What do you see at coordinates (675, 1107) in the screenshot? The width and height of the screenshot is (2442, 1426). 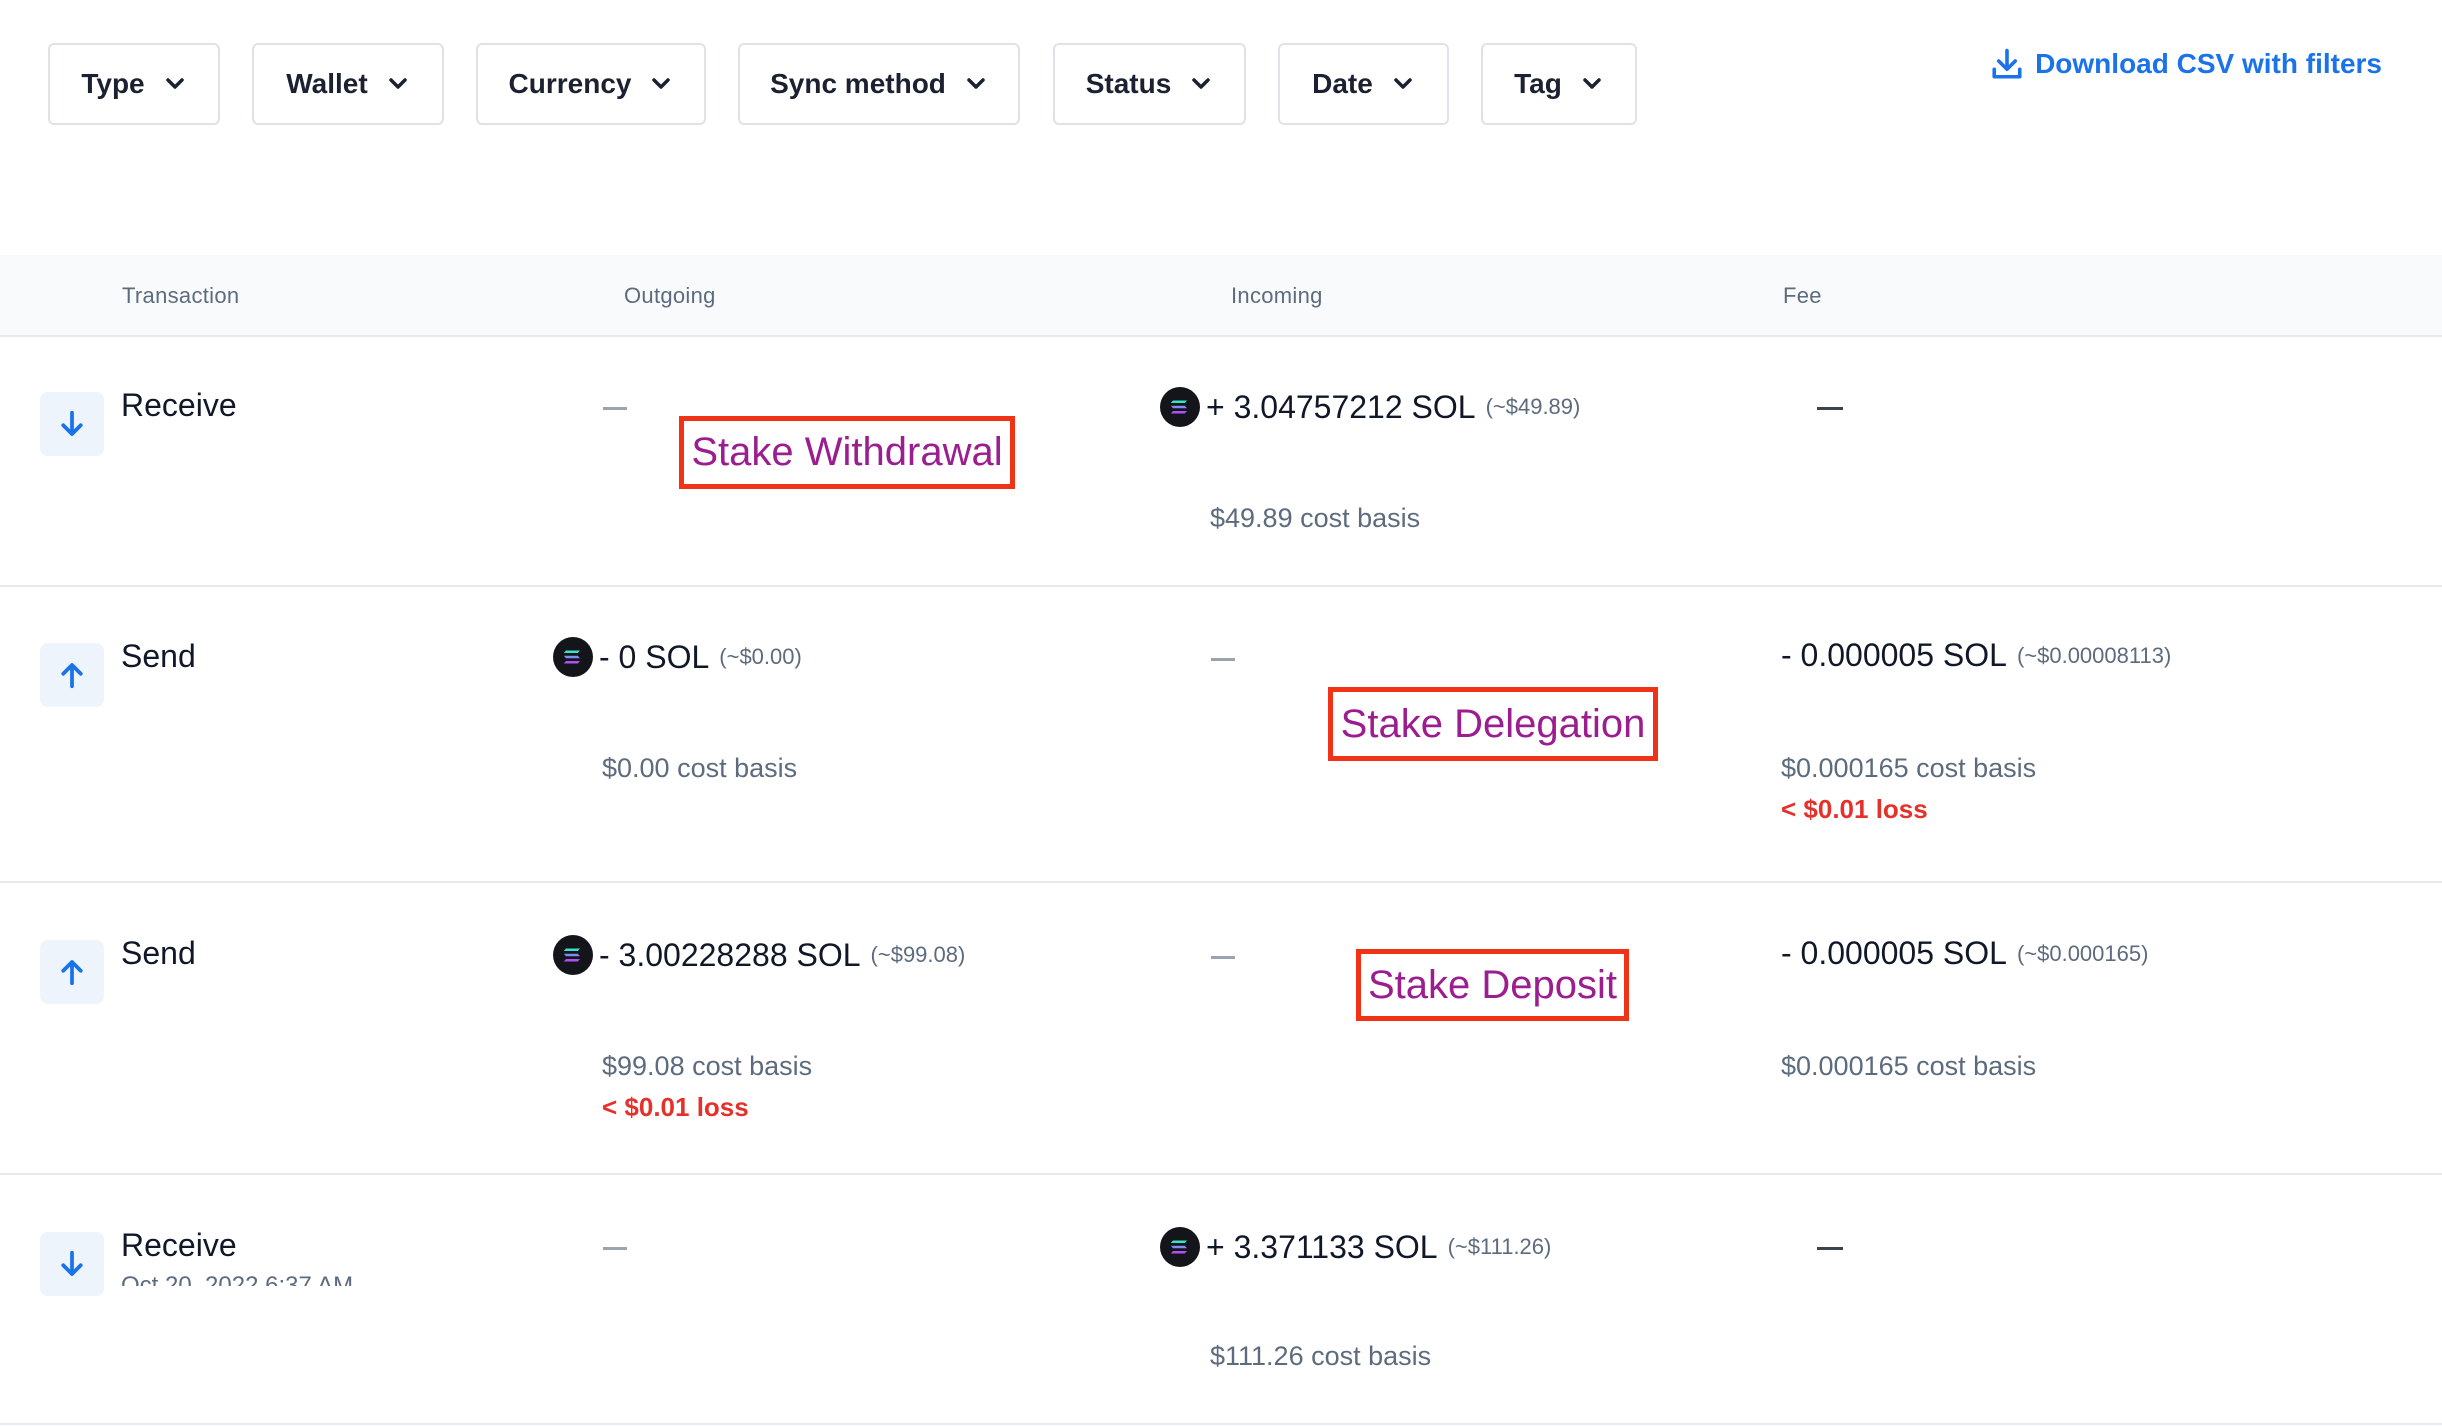 I see `outgoing-loss: < $0.01 loss` at bounding box center [675, 1107].